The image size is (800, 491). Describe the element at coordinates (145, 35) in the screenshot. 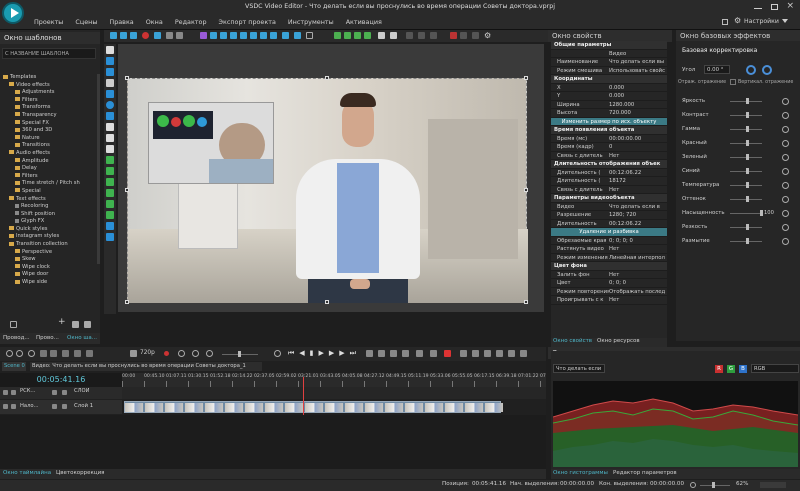

I see `record-icon` at that location.